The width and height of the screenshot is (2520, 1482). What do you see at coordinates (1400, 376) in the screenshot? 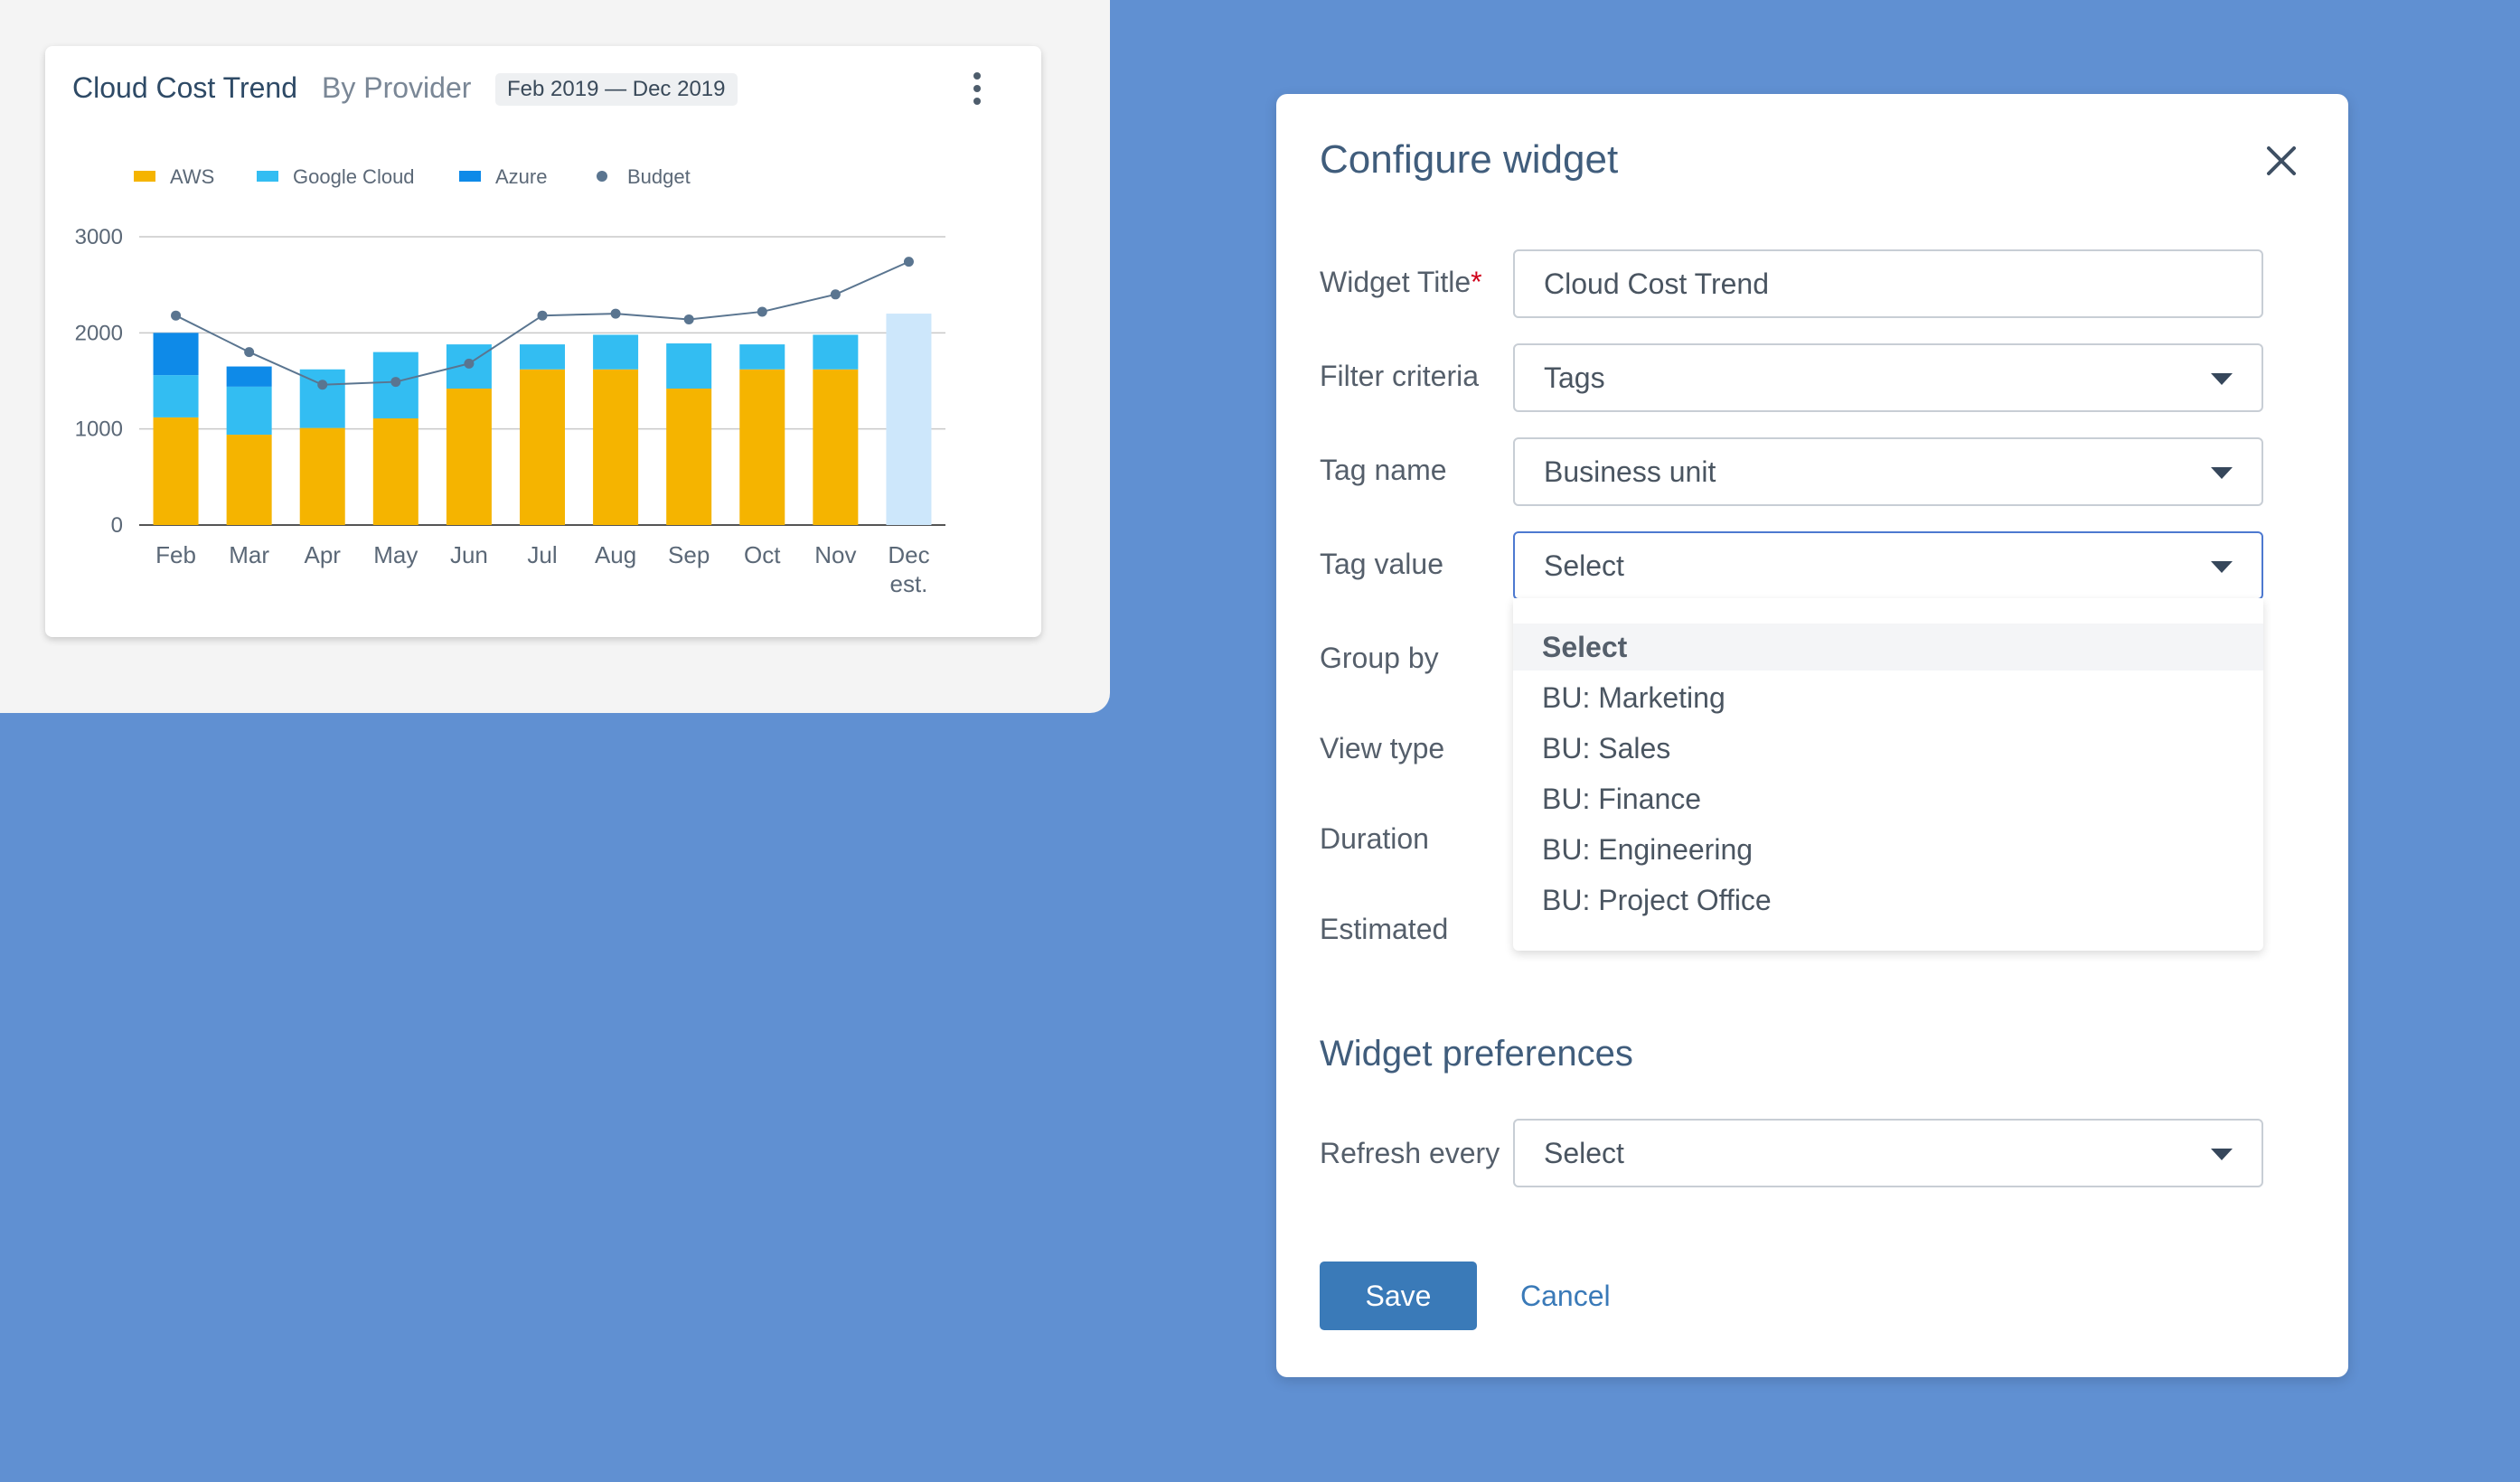
I see `filter-criteria-label: Filter criteria` at bounding box center [1400, 376].